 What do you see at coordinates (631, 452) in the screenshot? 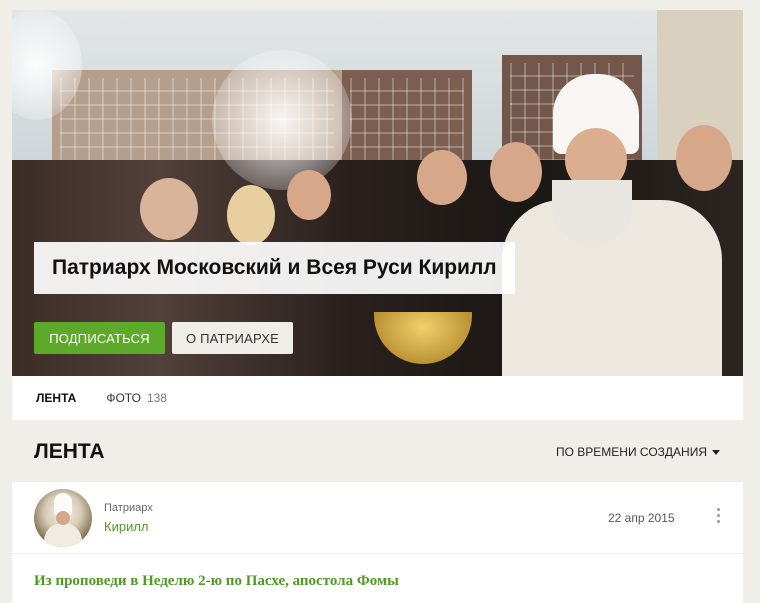
I see `sort-label: ПО ВРЕМЕНИ СОЗДАНИЯ` at bounding box center [631, 452].